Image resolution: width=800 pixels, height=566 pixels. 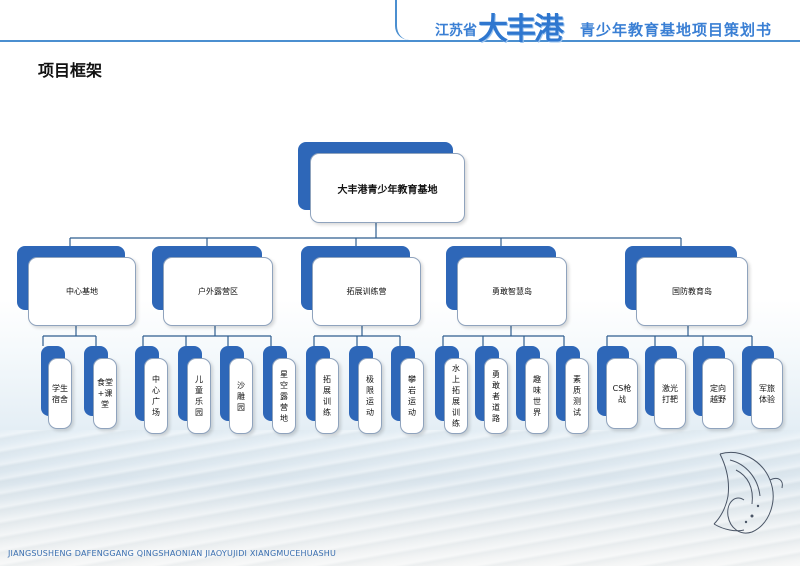 I want to click on root-node: 大丰港青少年教育基地, so click(x=387, y=188).